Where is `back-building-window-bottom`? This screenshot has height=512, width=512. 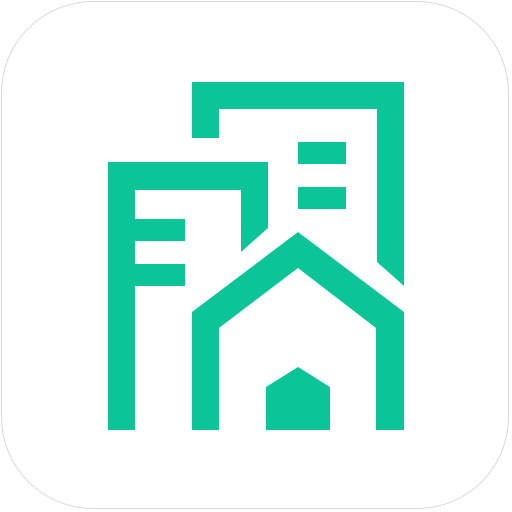
back-building-window-bottom is located at coordinates (322, 198).